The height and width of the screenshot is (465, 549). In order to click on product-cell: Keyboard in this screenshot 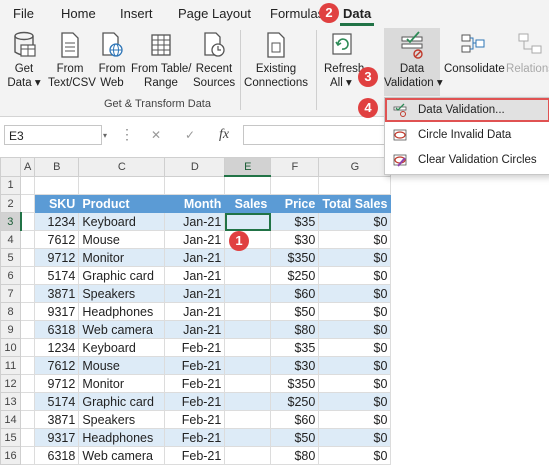, I will do `click(122, 221)`.